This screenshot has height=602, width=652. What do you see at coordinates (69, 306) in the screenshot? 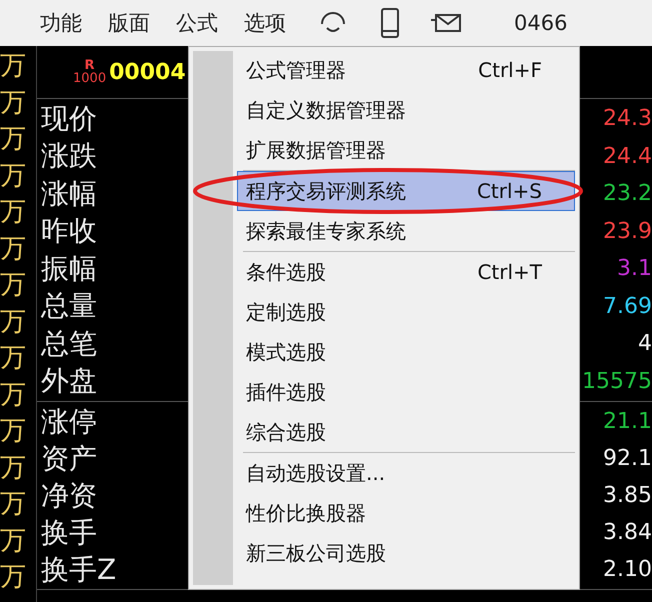
I see `field-label: 总量` at bounding box center [69, 306].